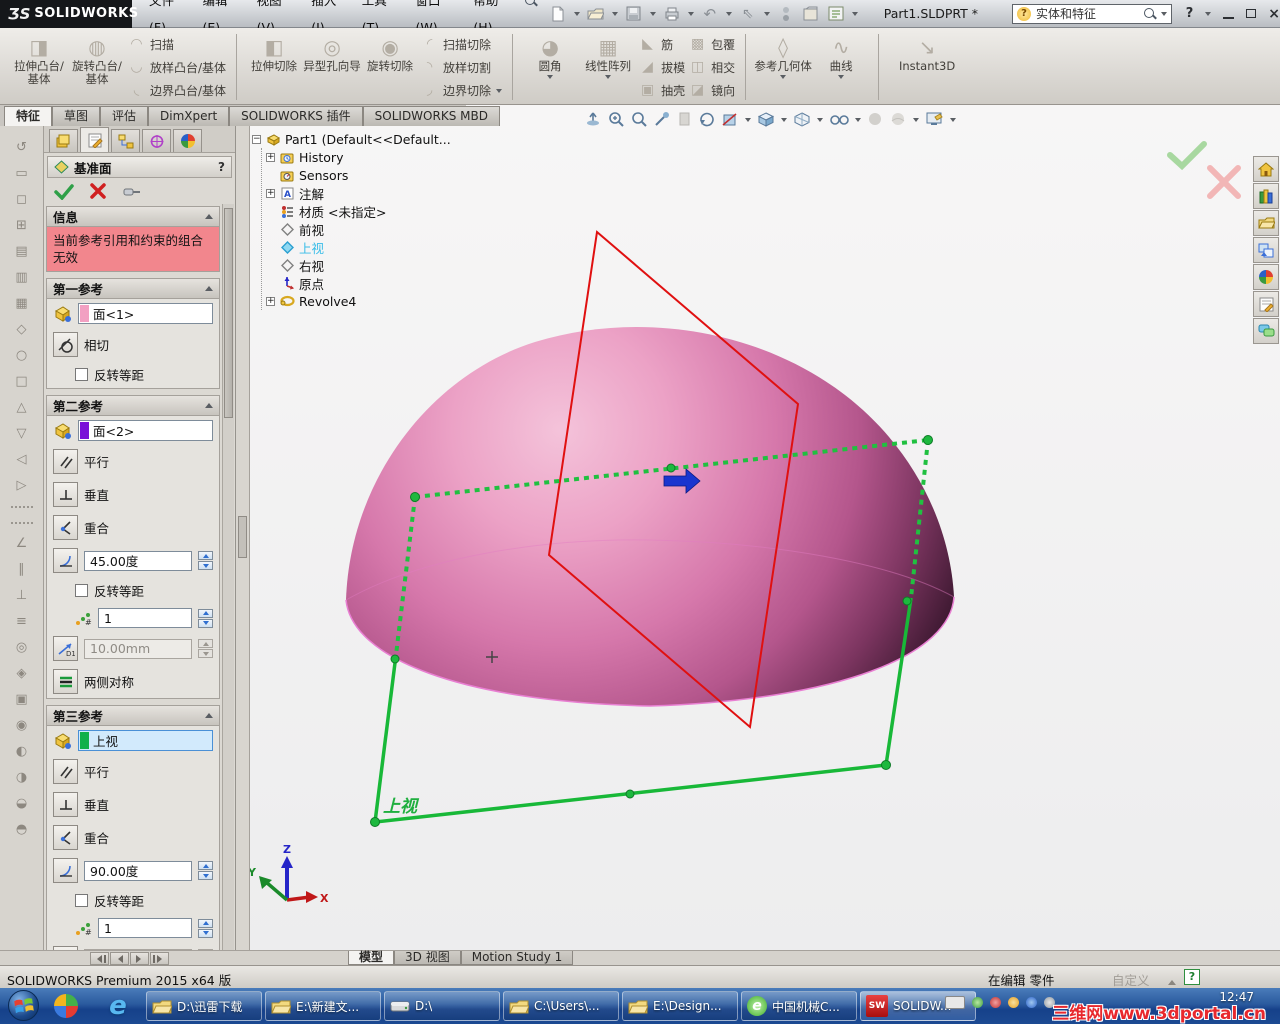  I want to click on 3d-views-tab: 3D 视图, so click(427, 958).